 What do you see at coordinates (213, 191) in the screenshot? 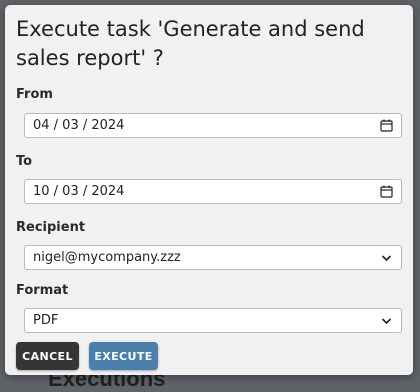
I see `to-date-input: 10 / 03 / 2024` at bounding box center [213, 191].